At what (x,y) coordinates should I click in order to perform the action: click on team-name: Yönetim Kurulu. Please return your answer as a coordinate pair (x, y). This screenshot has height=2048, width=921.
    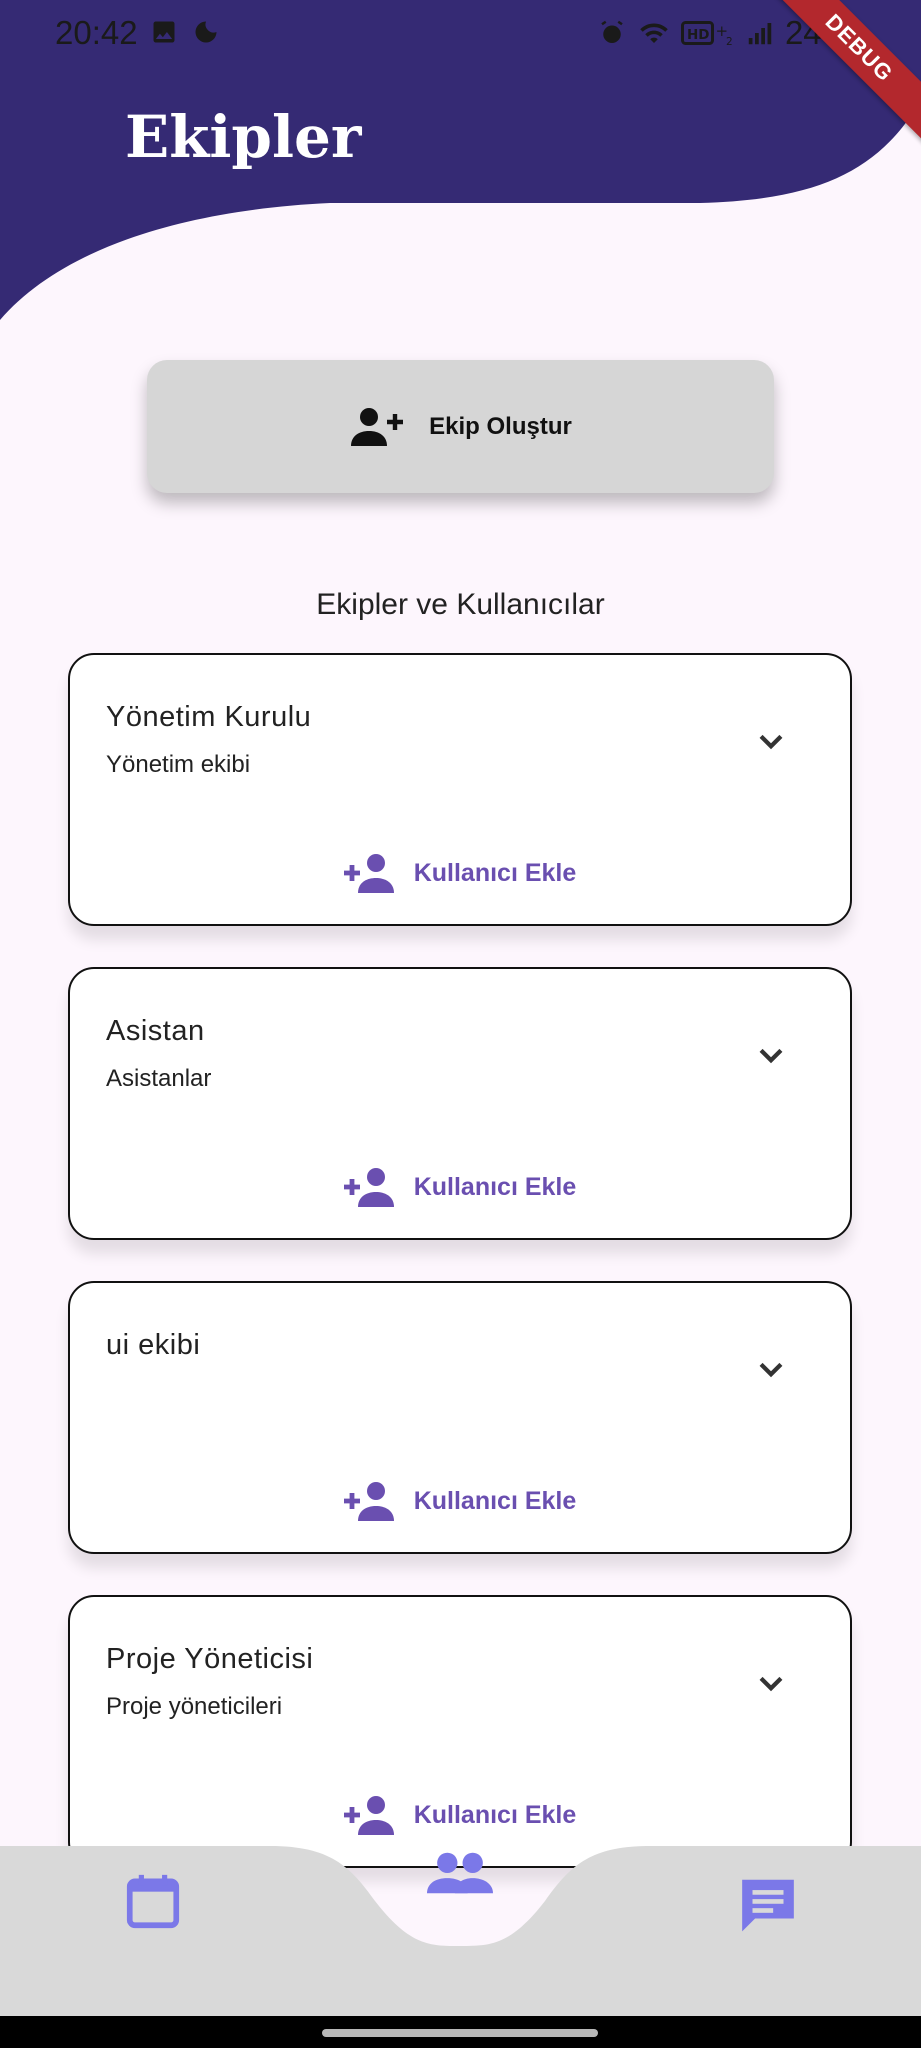
    Looking at the image, I should click on (209, 717).